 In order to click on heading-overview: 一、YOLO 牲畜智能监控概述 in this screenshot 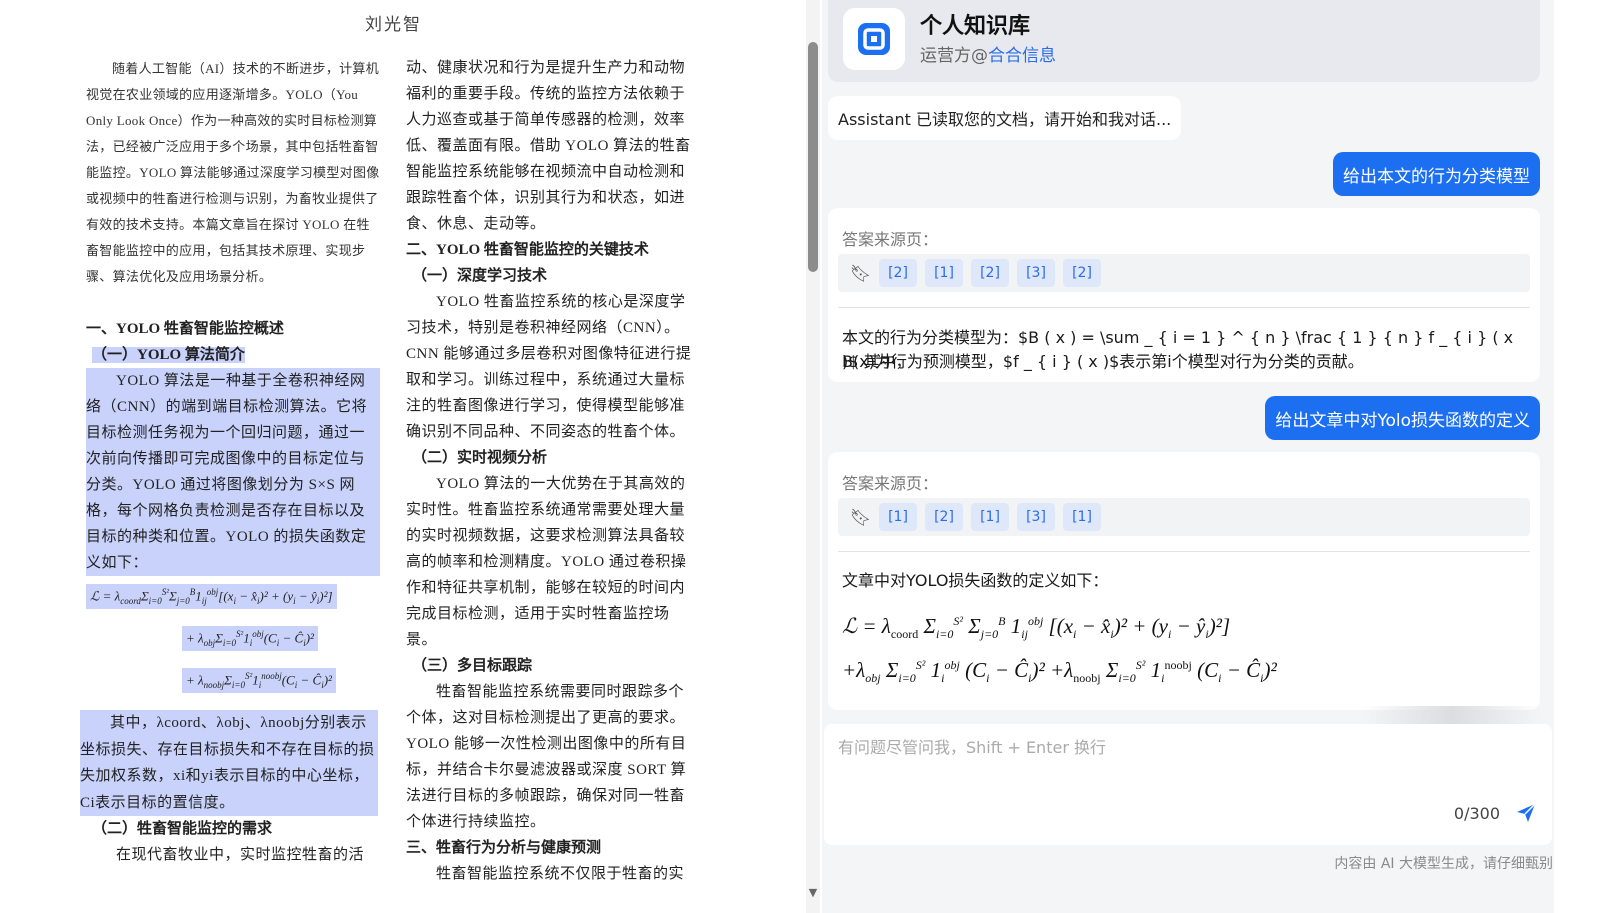, I will do `click(185, 329)`.